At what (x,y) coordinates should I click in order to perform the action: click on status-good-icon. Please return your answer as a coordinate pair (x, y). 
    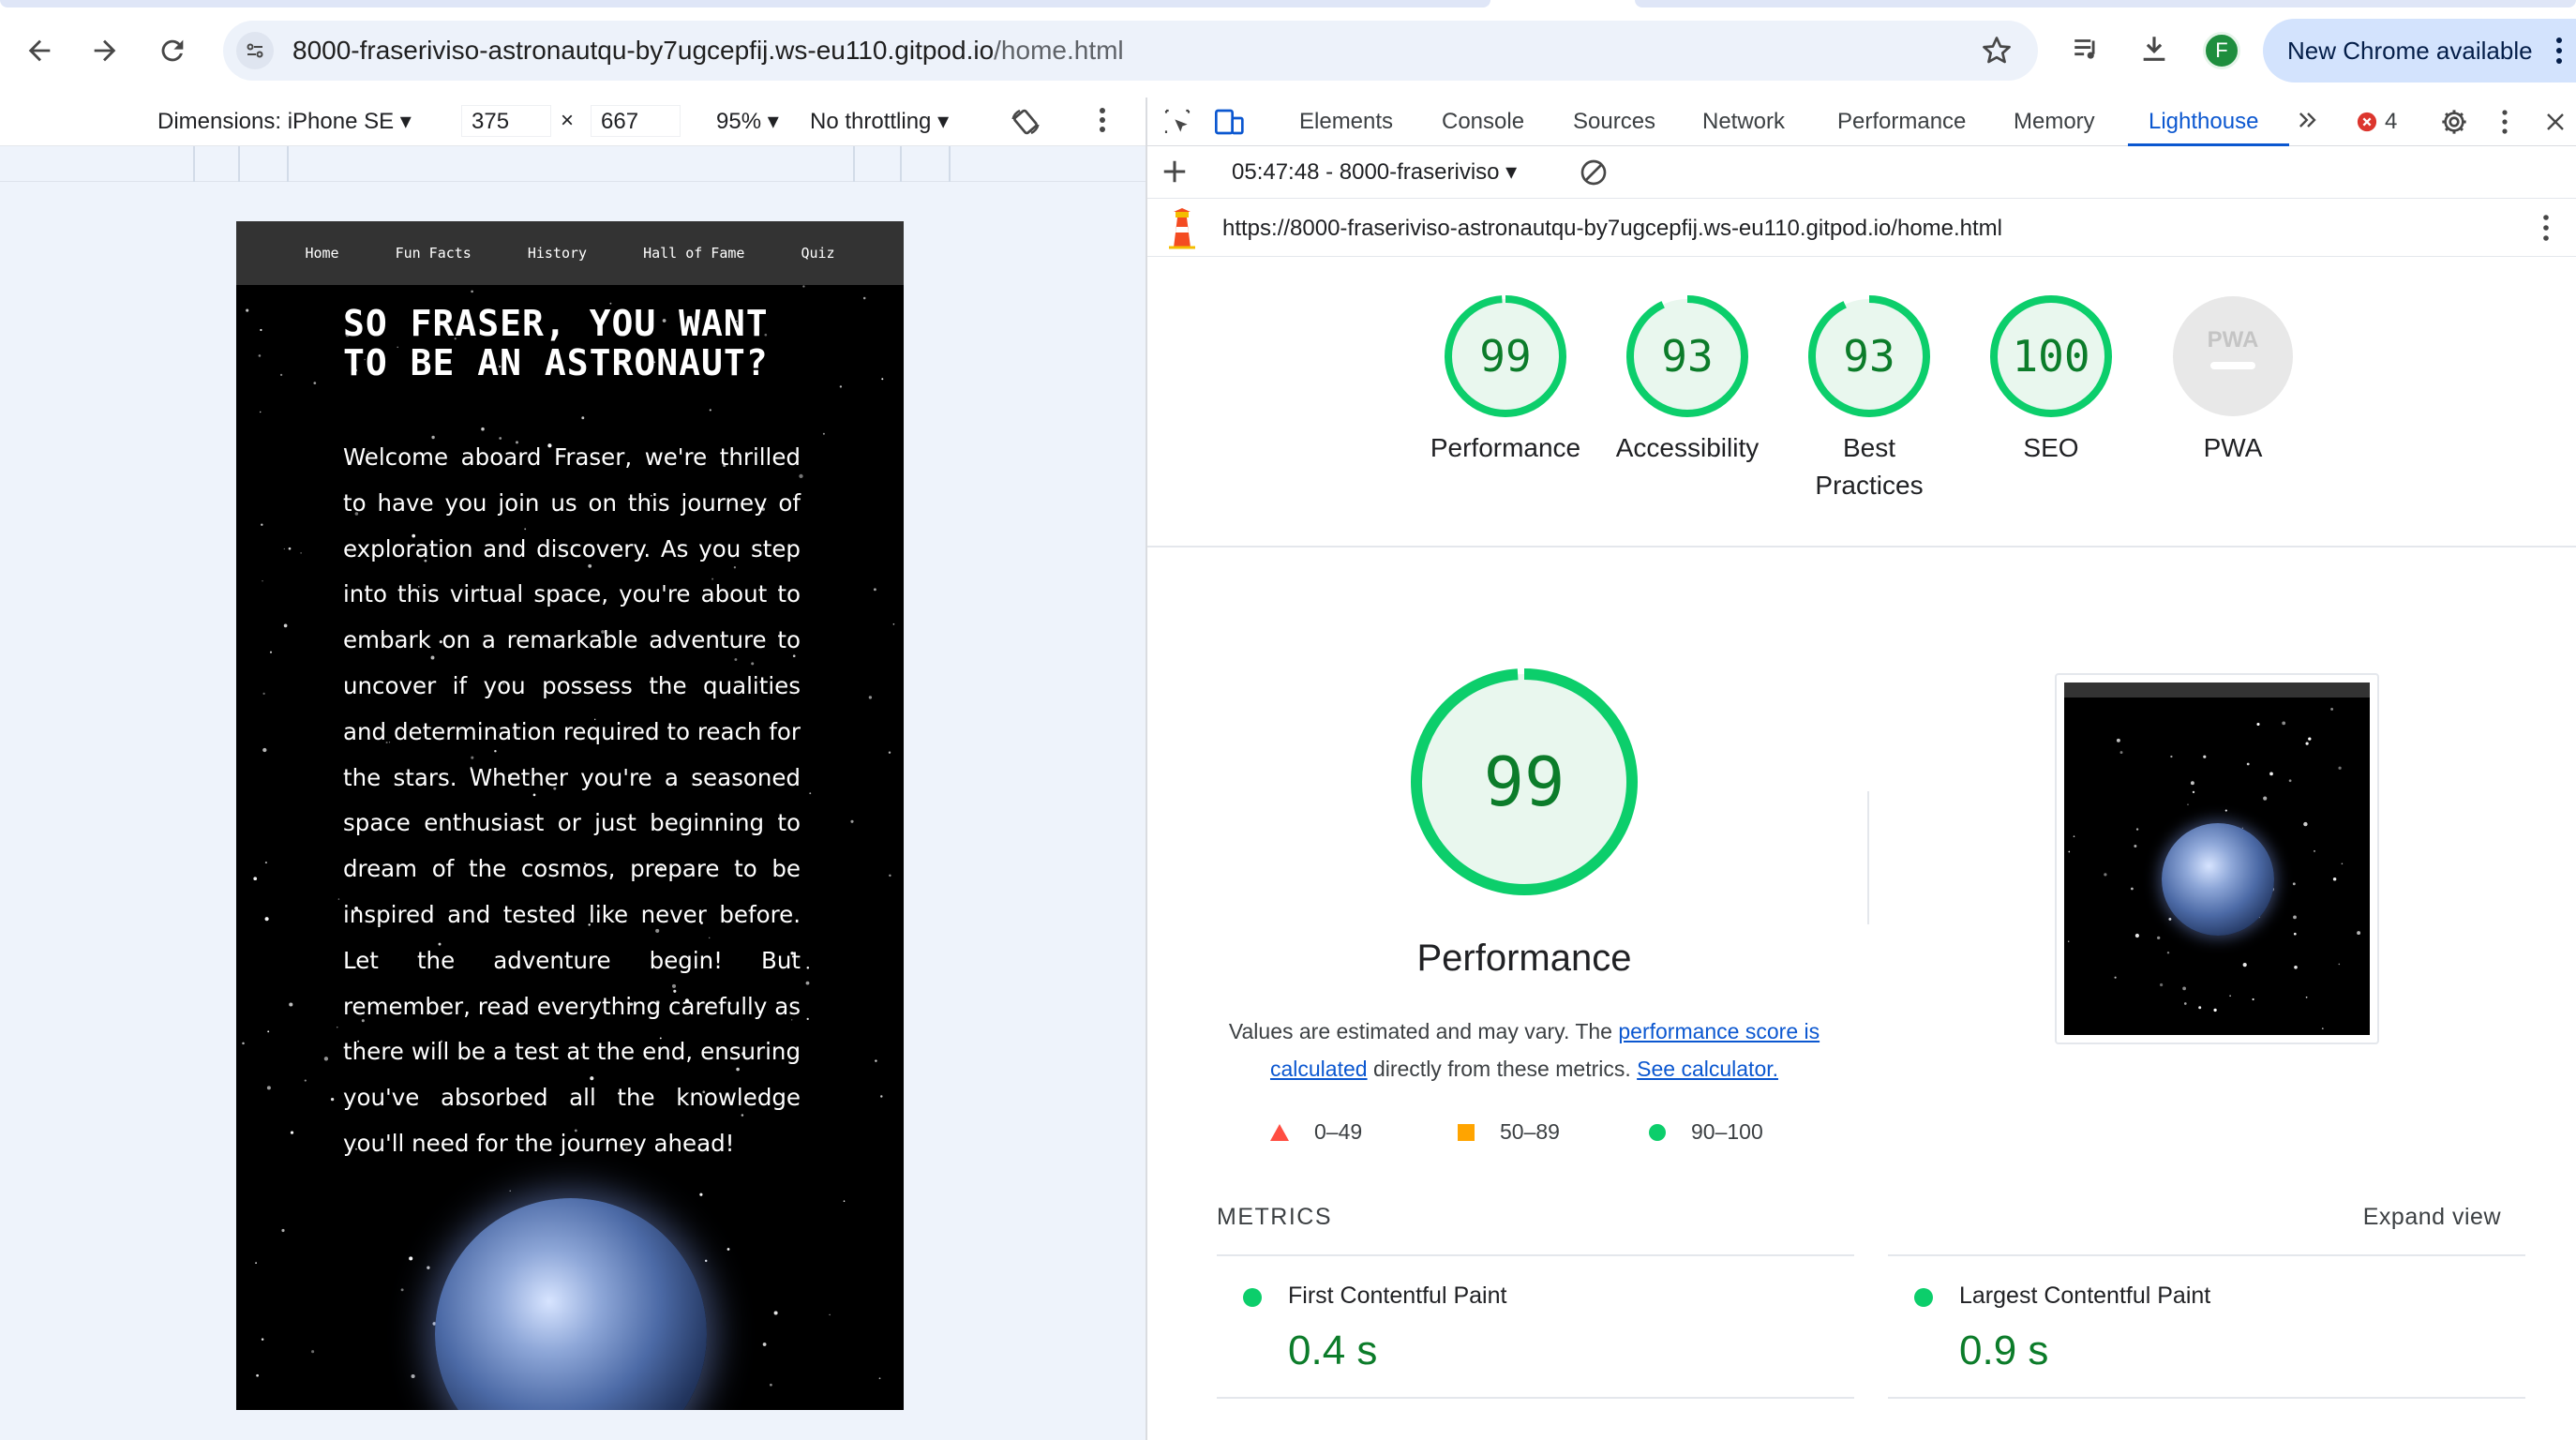
    Looking at the image, I should click on (1924, 1297).